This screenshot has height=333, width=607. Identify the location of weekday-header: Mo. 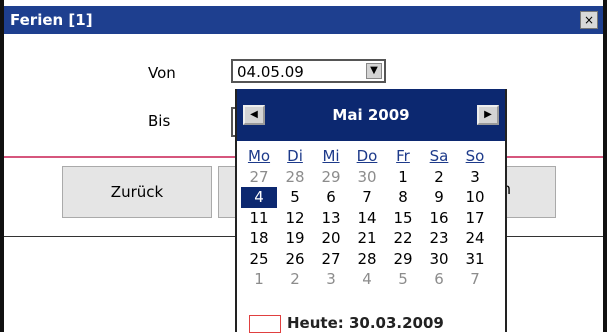
(259, 156).